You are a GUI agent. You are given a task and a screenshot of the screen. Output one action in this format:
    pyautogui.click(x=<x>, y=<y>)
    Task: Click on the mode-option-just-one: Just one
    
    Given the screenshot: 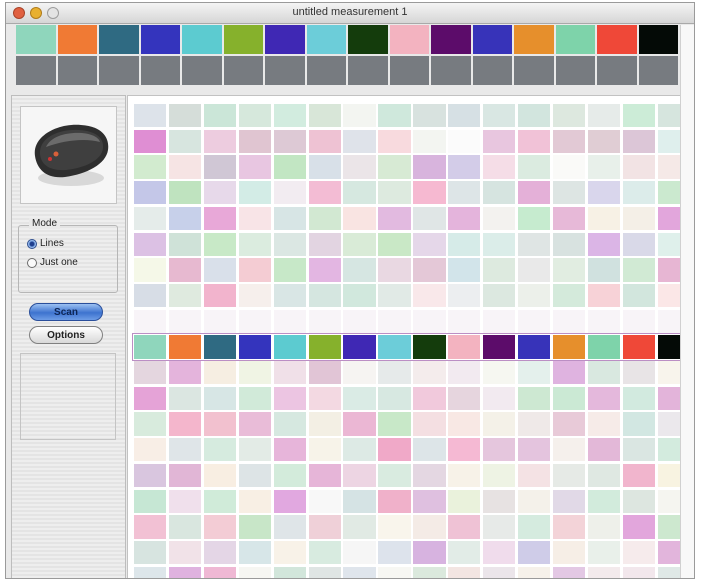 What is the action you would take?
    pyautogui.click(x=52, y=262)
    